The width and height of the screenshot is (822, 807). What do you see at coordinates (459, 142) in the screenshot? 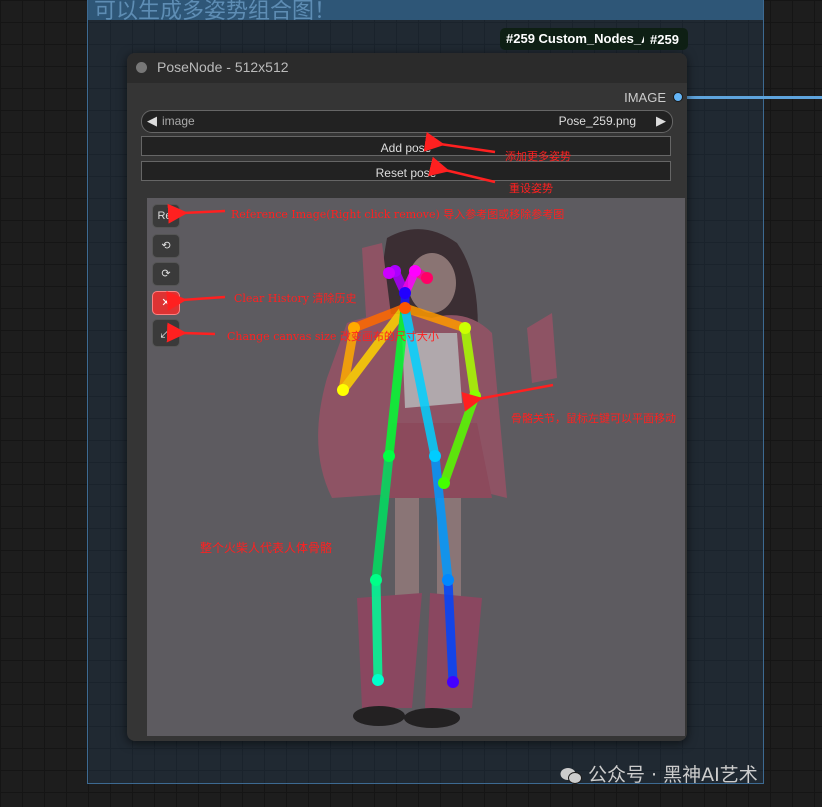
I see `arrow-add-pose` at bounding box center [459, 142].